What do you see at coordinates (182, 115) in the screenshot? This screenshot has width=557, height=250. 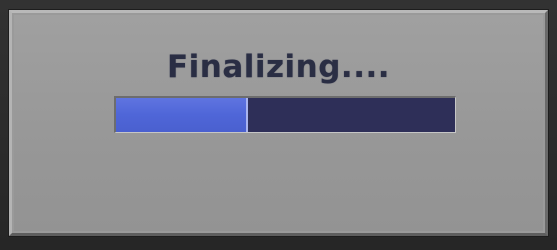 I see `progress-bar-fill` at bounding box center [182, 115].